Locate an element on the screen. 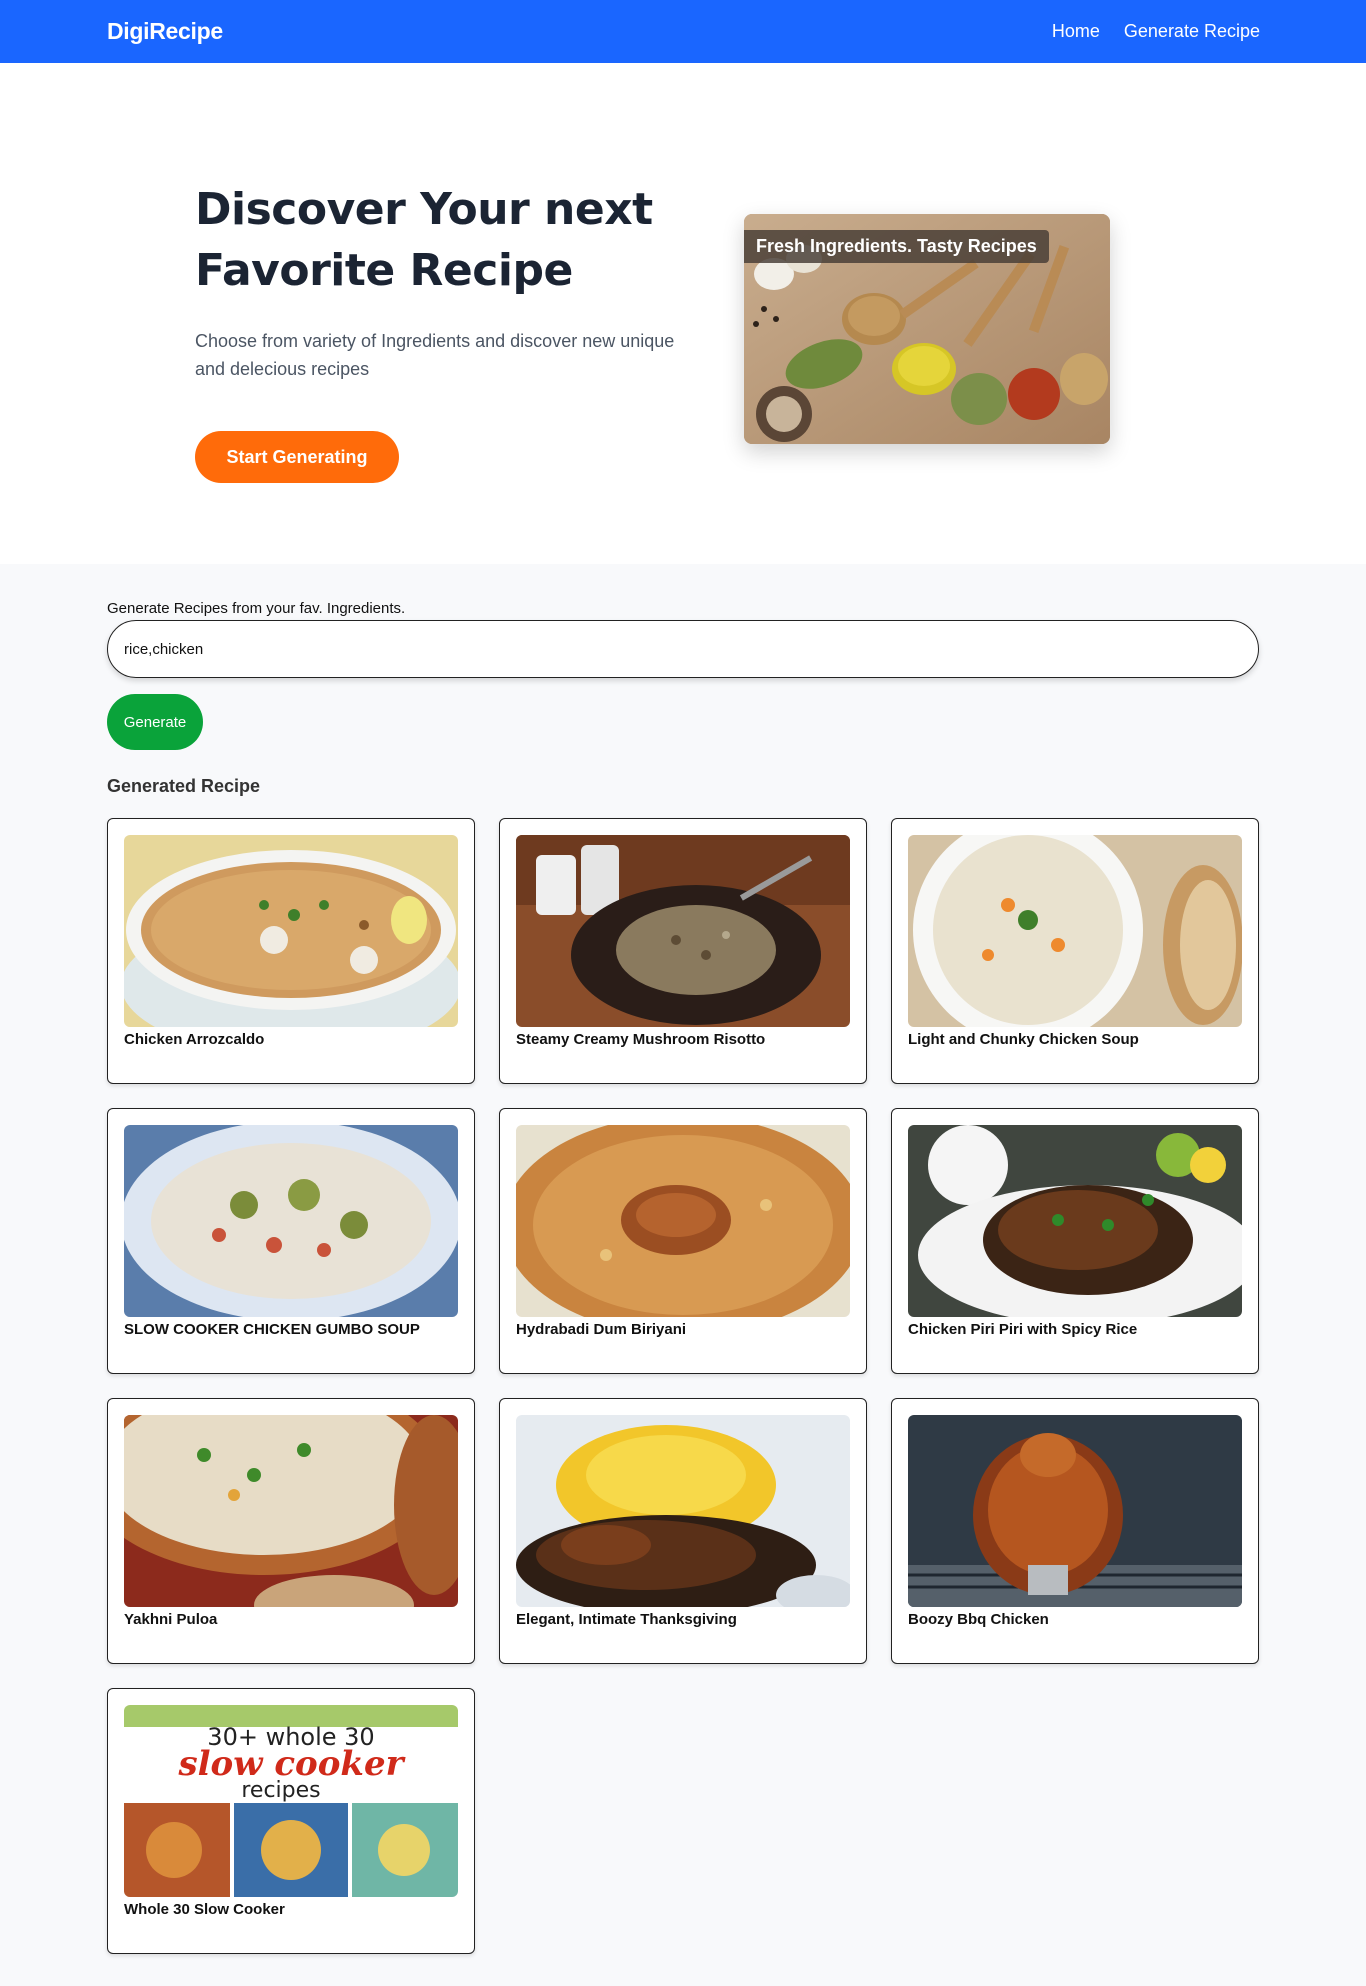  generated-recipe-heading: Generated Recipe is located at coordinates (184, 786).